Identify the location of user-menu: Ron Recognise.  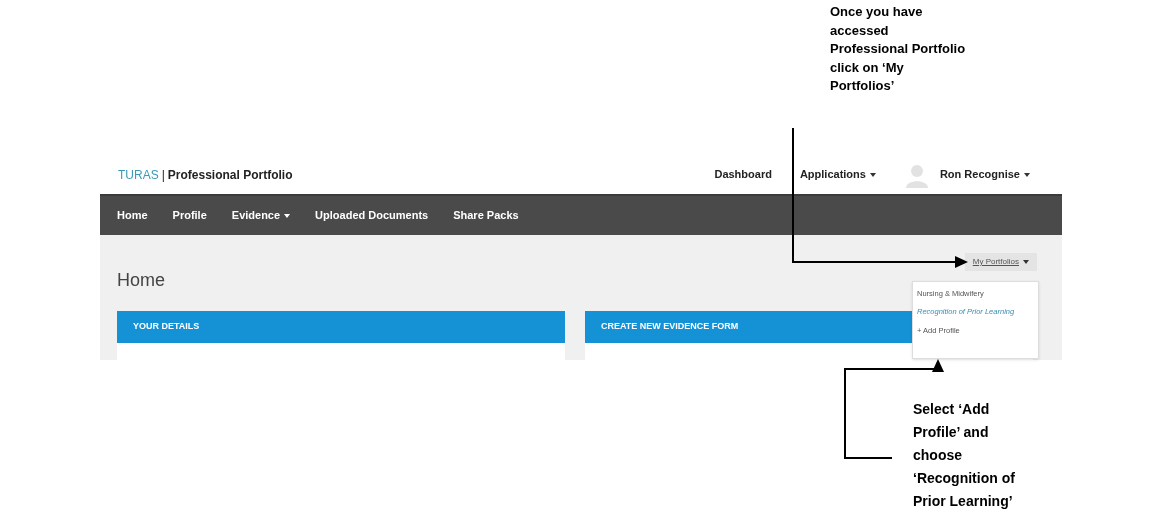
(984, 174).